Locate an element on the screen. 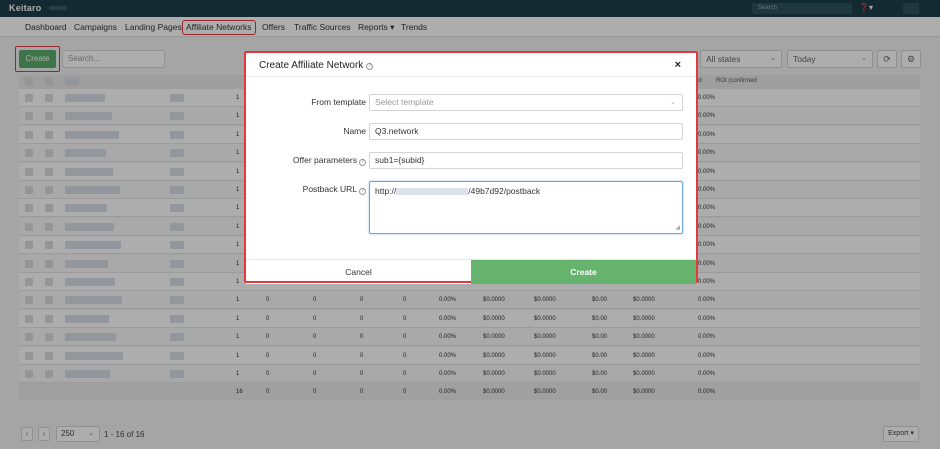 This screenshot has width=940, height=449. name-label: Name is located at coordinates (354, 131).